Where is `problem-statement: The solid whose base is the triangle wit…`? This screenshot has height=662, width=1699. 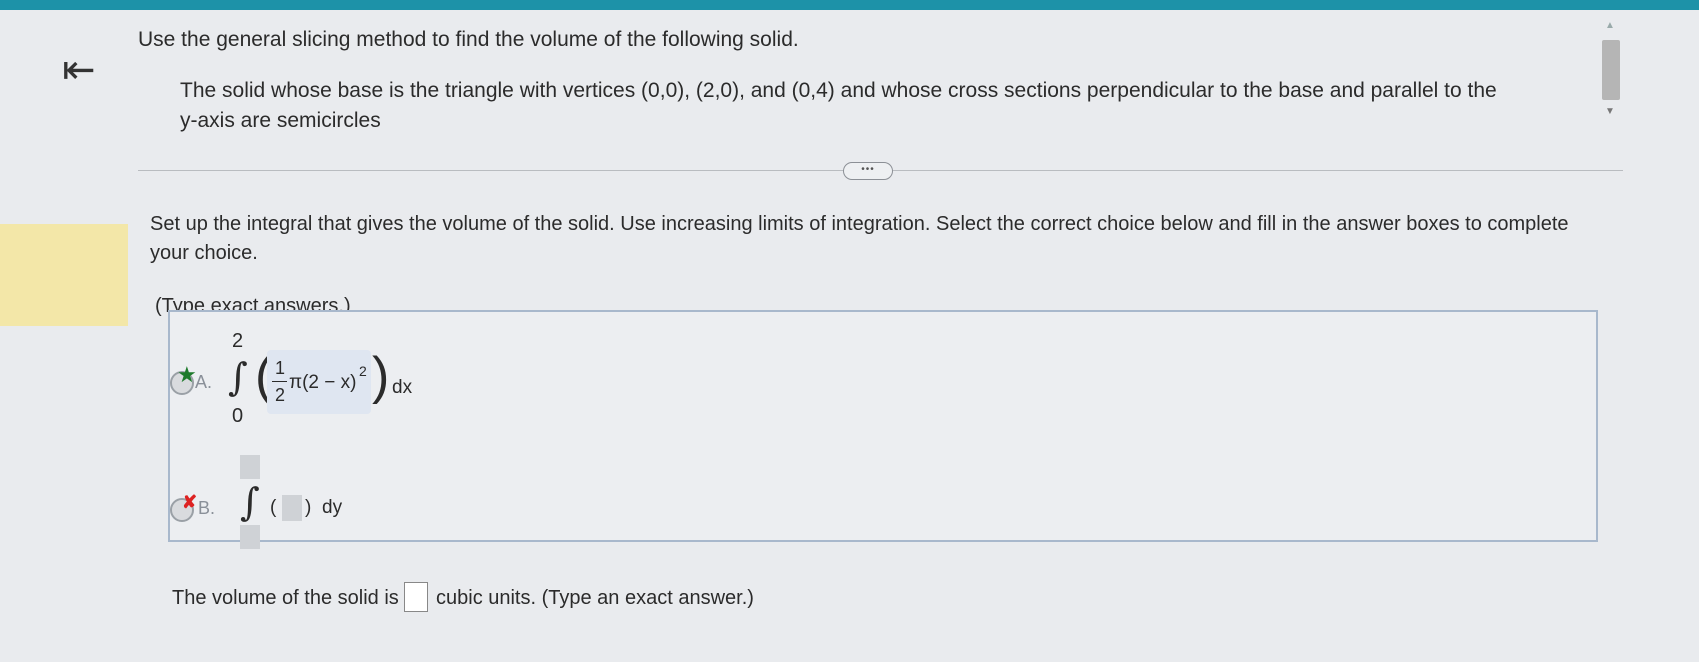 problem-statement: The solid whose base is the triangle wit… is located at coordinates (838, 105).